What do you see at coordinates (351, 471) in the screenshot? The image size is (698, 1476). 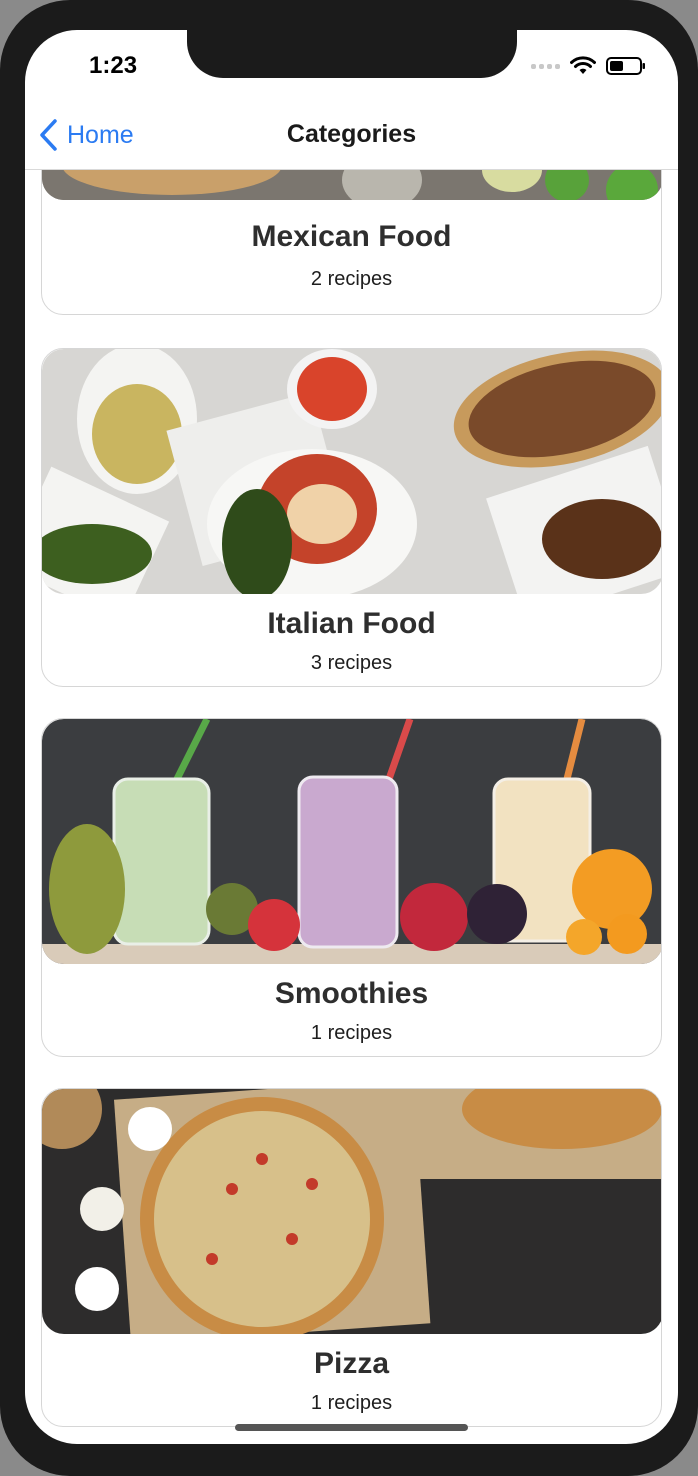 I see `category-image-italian-food` at bounding box center [351, 471].